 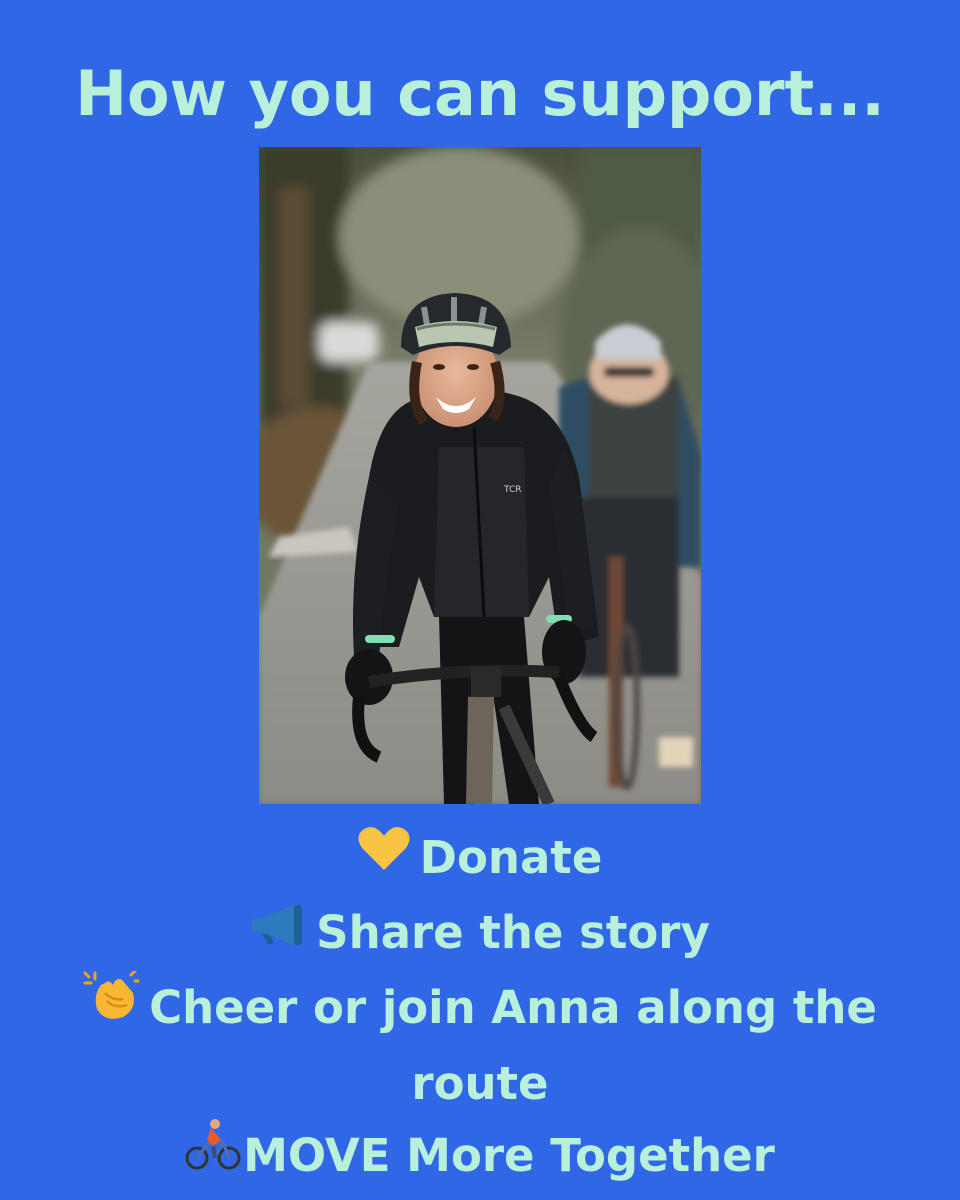 I want to click on list-item-label-continued: route, so click(x=480, y=1083).